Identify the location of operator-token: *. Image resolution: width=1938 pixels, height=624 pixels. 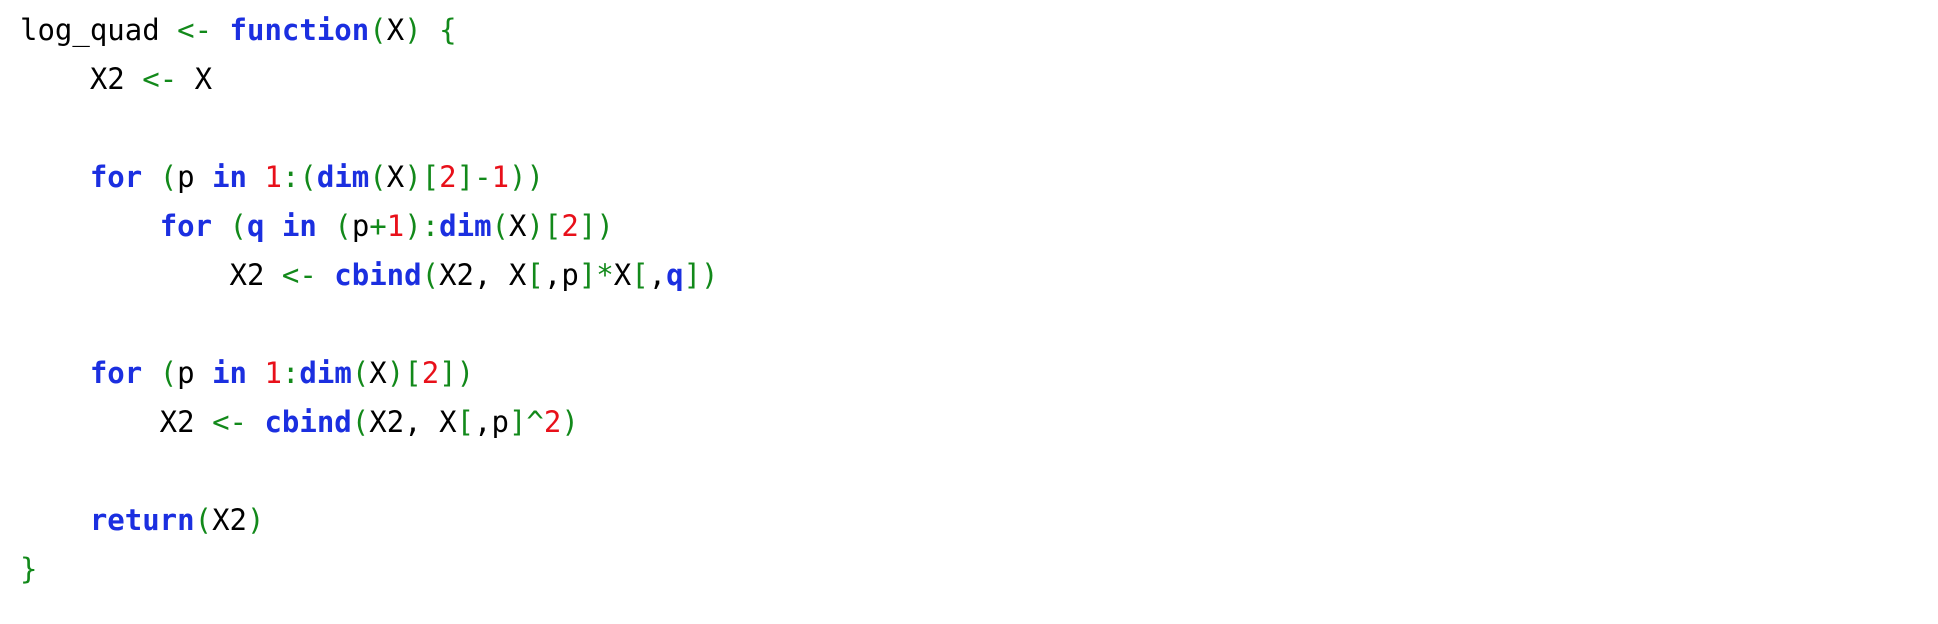
(605, 275).